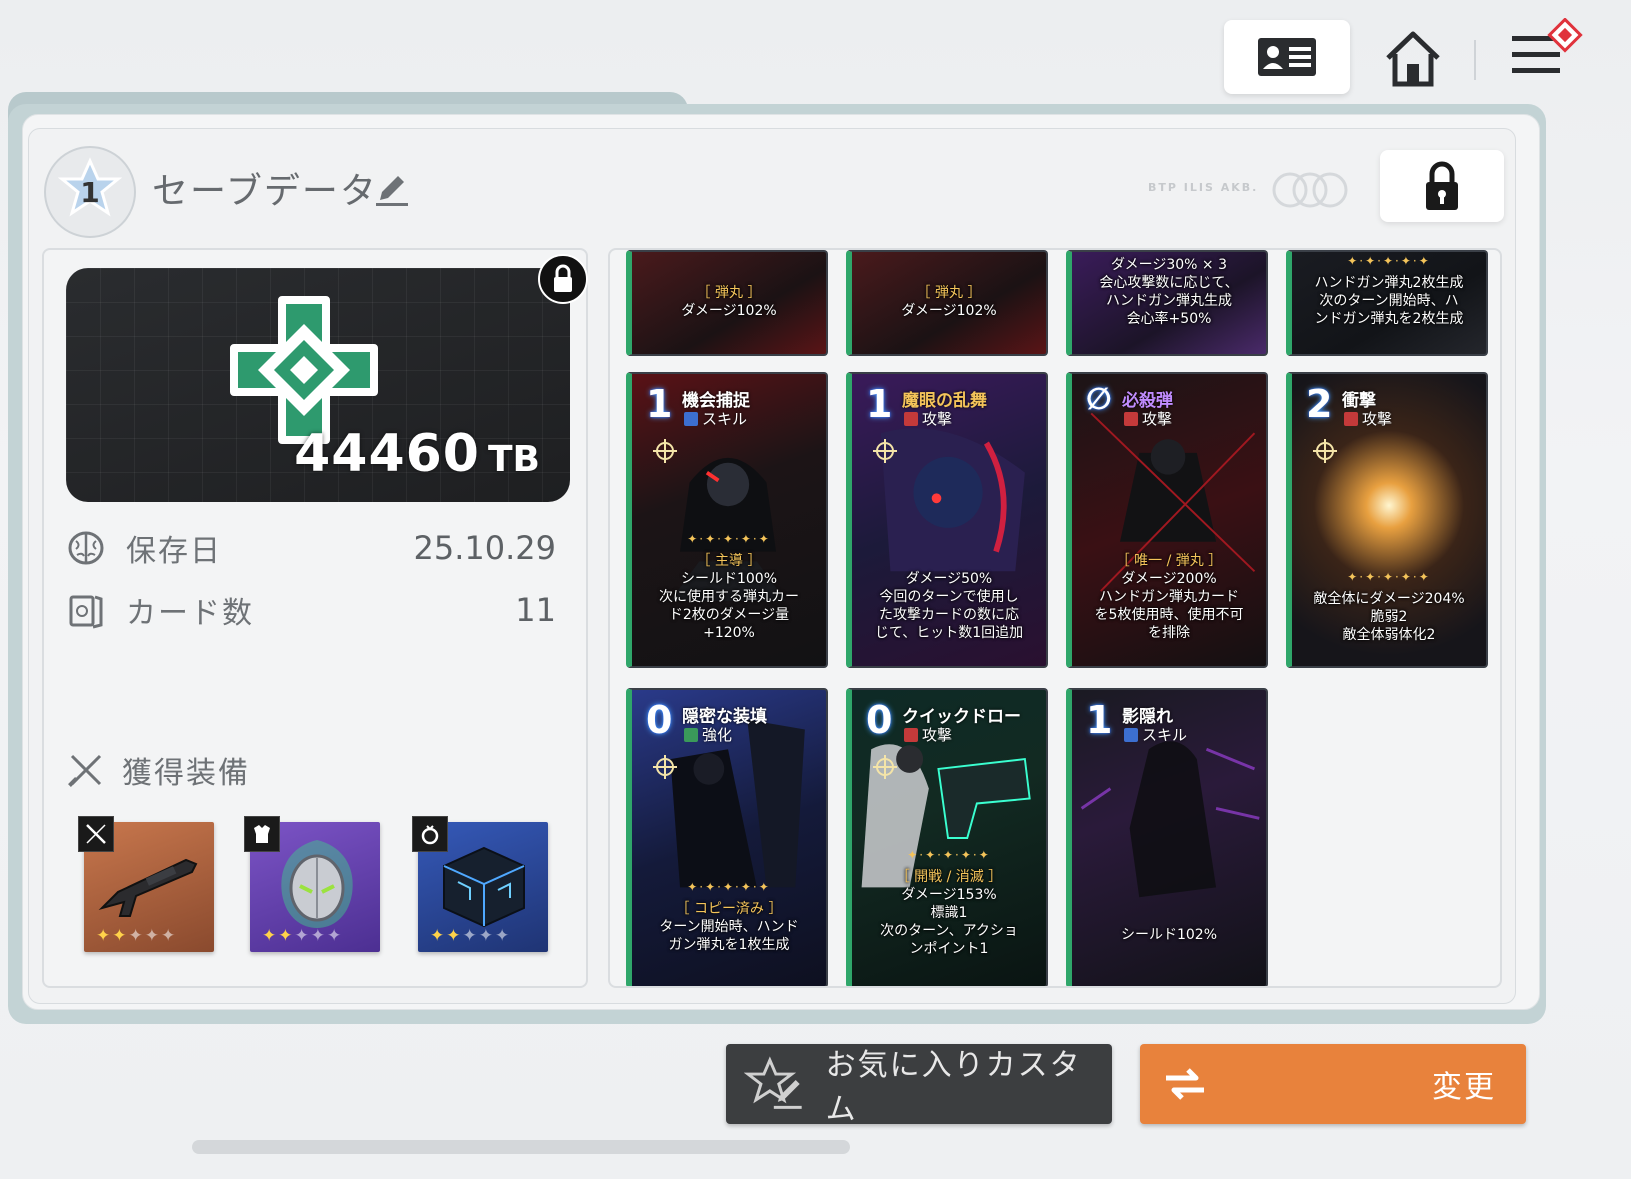 The image size is (1631, 1179). What do you see at coordinates (1169, 579) in the screenshot?
I see `card-description: ダメージ200%` at bounding box center [1169, 579].